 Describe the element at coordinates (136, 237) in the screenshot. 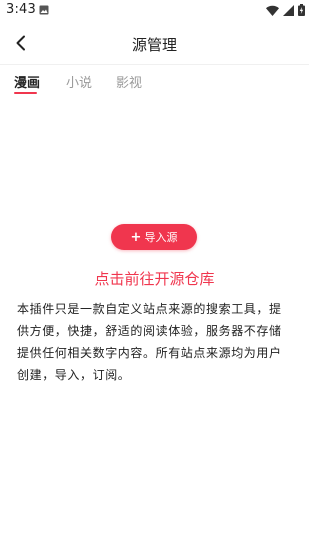

I see `plus-icon: +` at that location.